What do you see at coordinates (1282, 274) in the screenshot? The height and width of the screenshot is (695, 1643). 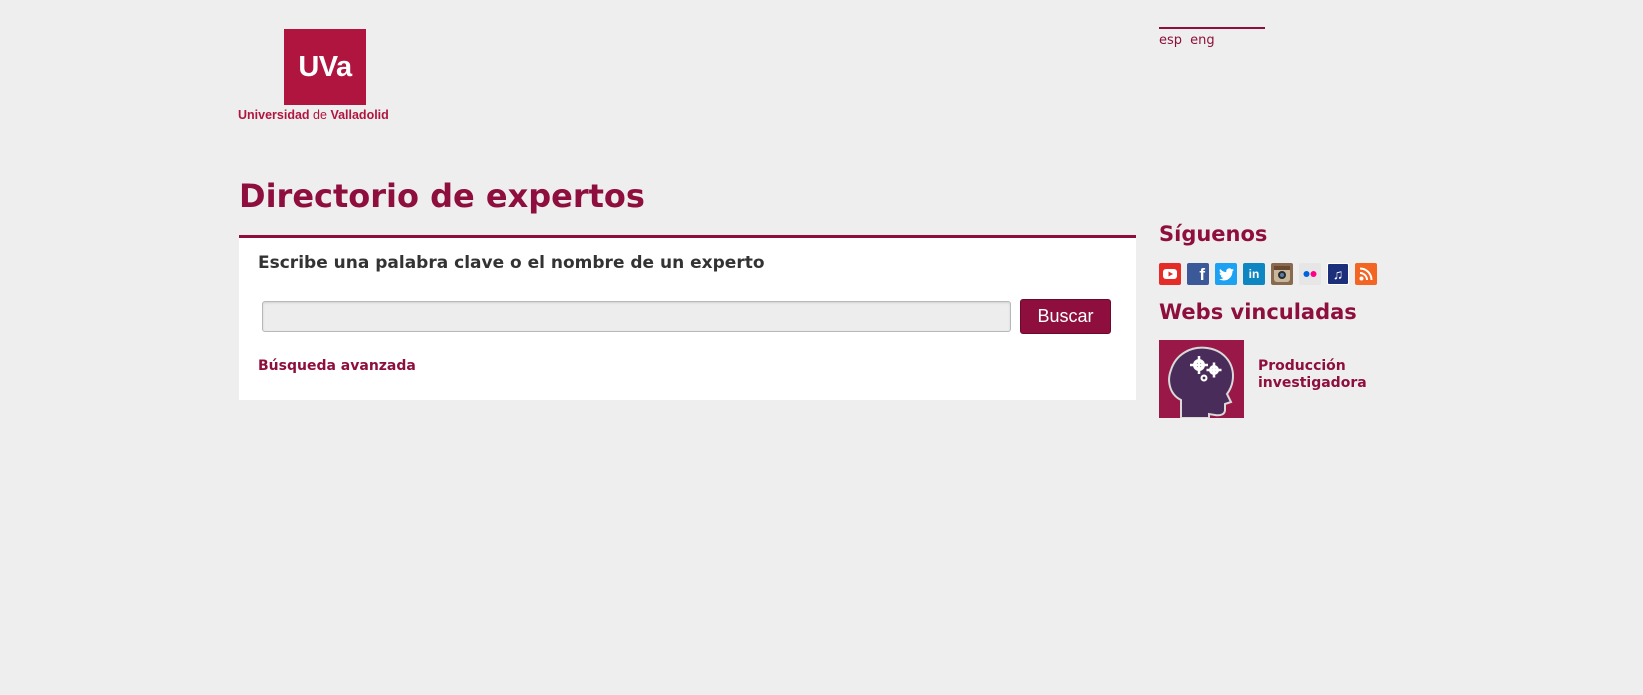 I see `instagram-icon` at bounding box center [1282, 274].